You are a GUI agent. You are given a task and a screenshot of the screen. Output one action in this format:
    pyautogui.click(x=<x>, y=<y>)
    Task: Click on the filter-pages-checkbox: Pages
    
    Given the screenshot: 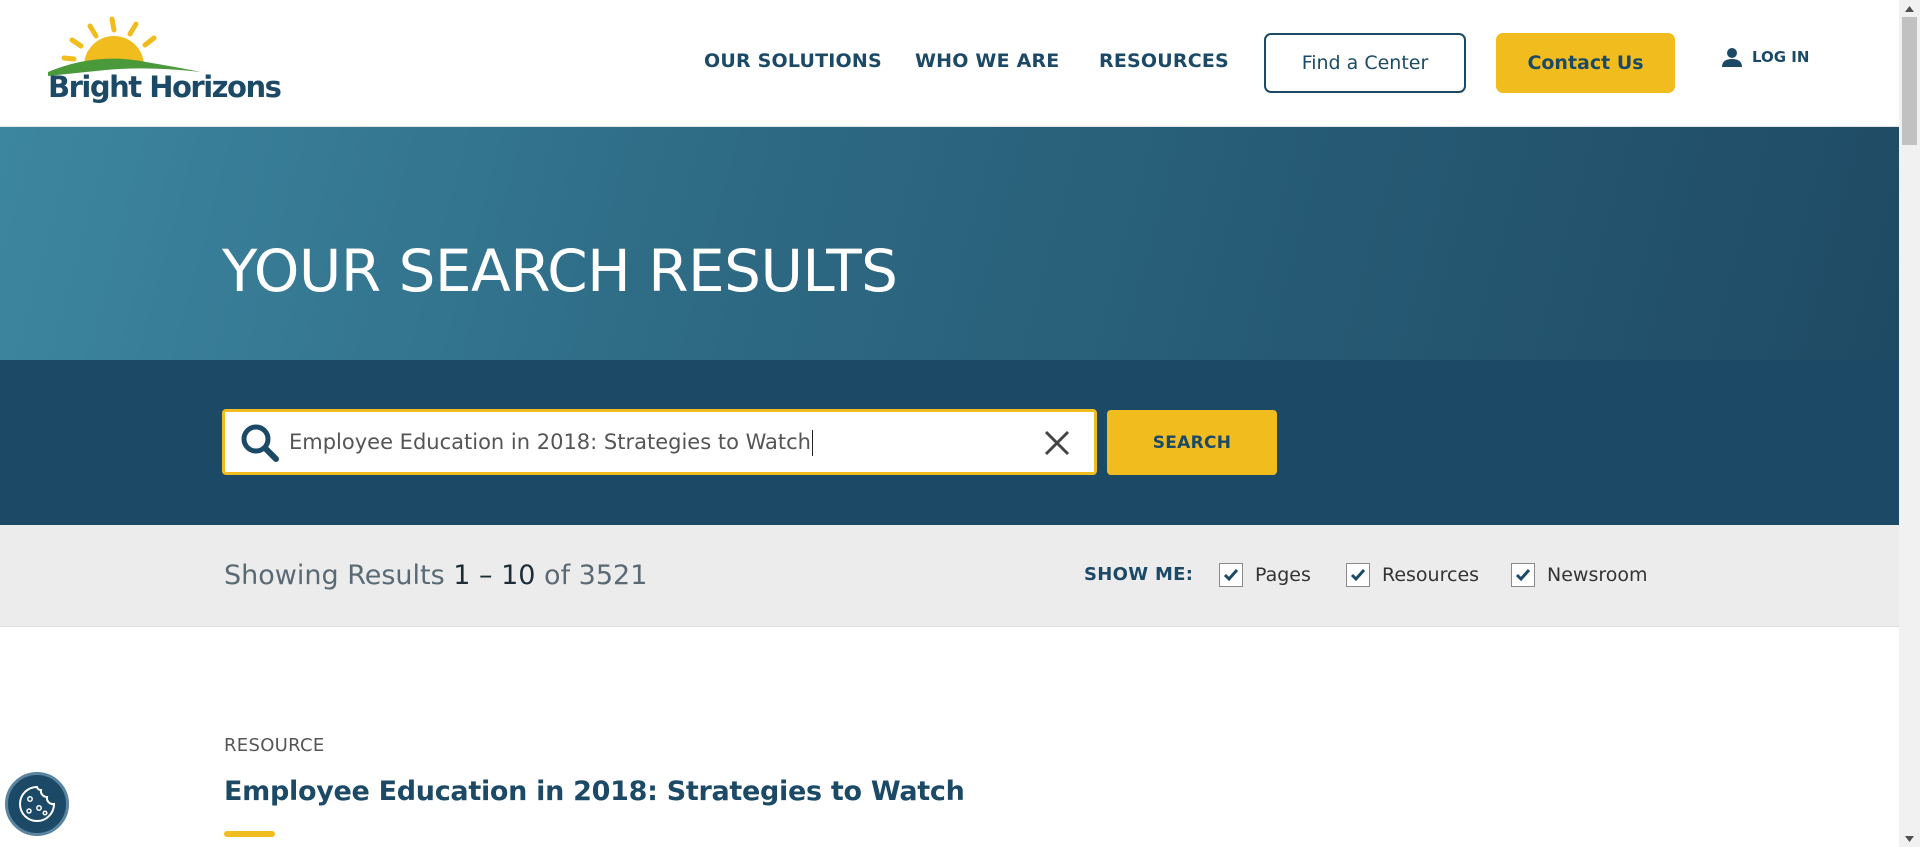 What is the action you would take?
    pyautogui.click(x=1265, y=575)
    